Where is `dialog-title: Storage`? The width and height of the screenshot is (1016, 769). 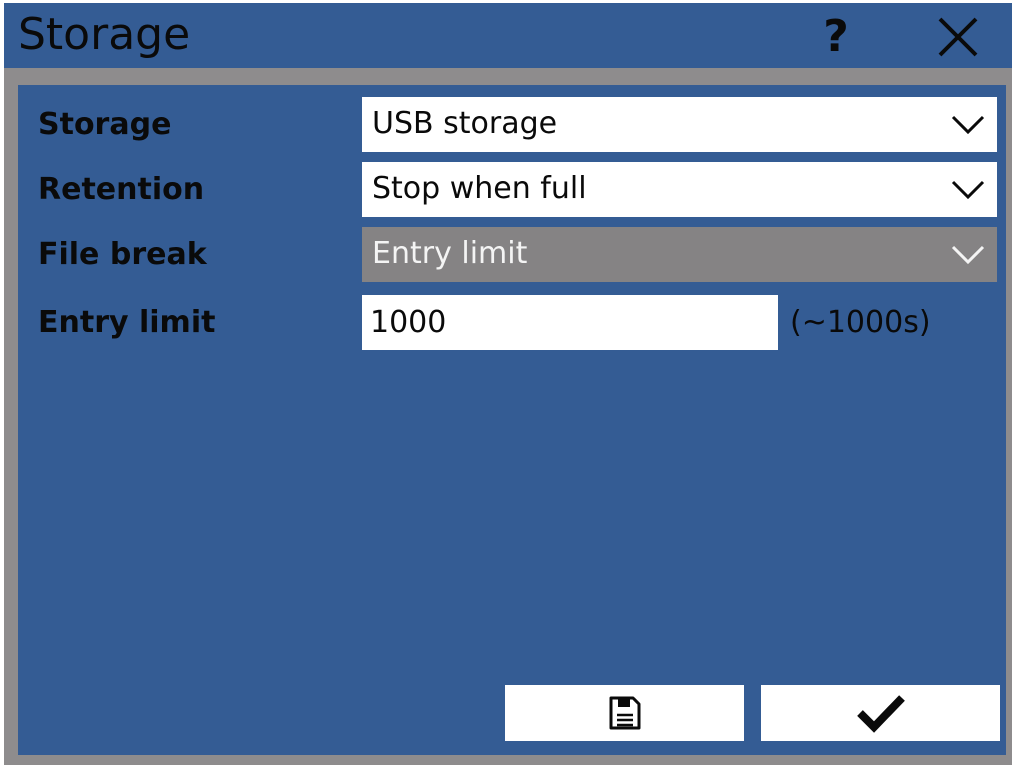 dialog-title: Storage is located at coordinates (104, 34).